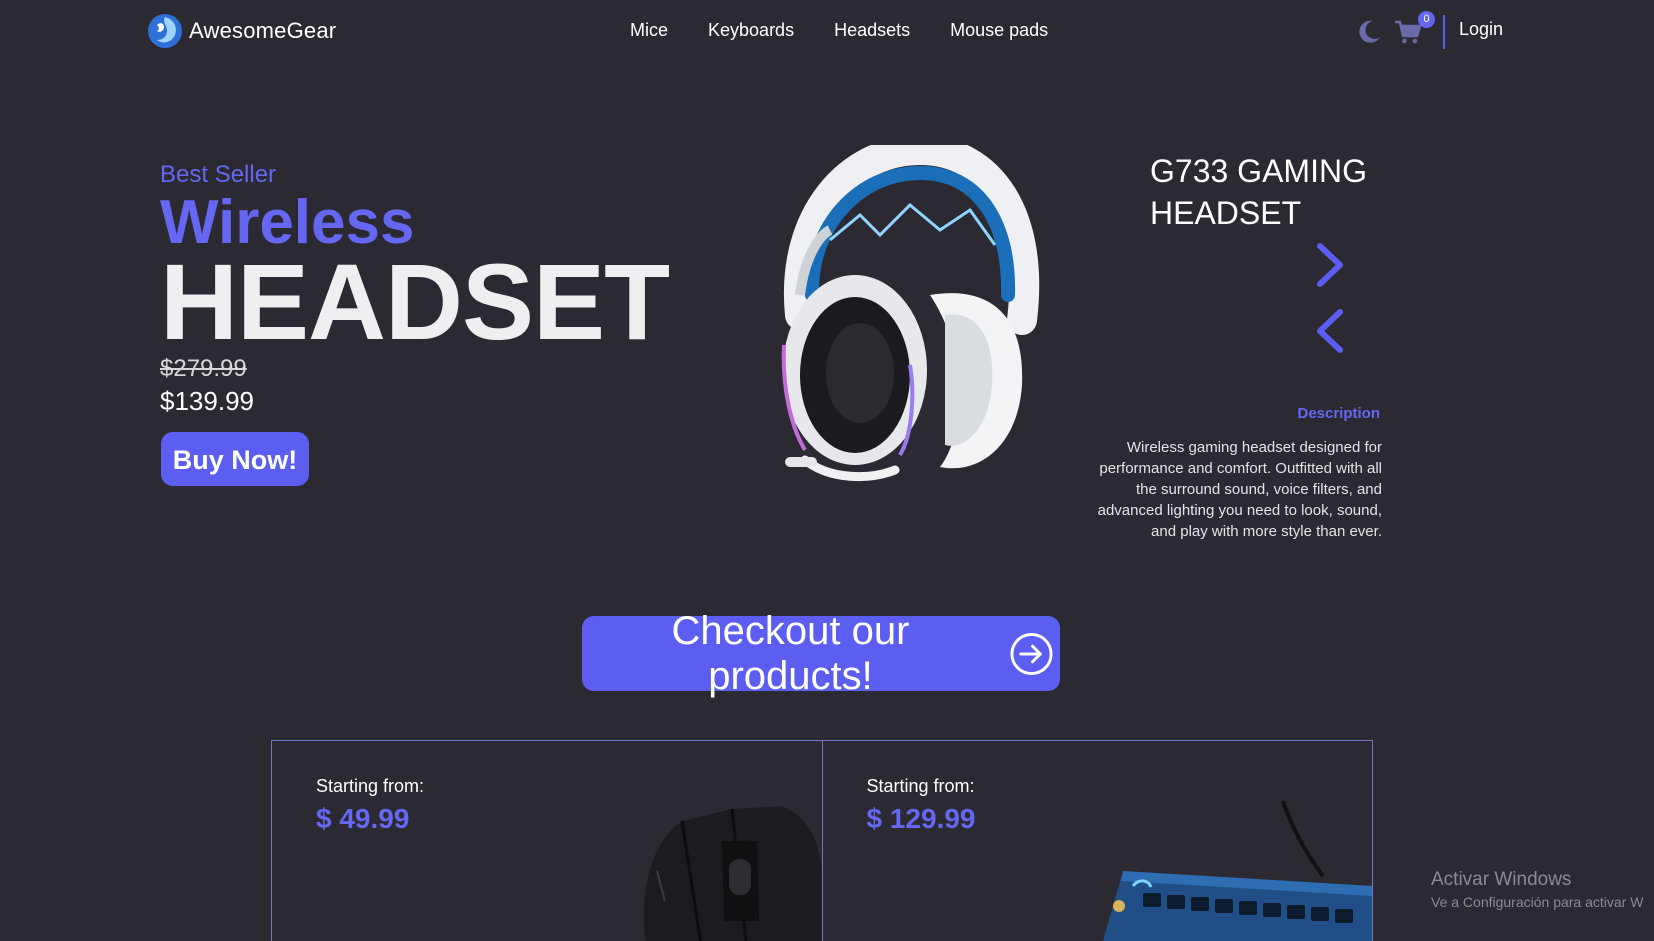 Image resolution: width=1654 pixels, height=941 pixels. What do you see at coordinates (207, 401) in the screenshot?
I see `new-price: $139.99` at bounding box center [207, 401].